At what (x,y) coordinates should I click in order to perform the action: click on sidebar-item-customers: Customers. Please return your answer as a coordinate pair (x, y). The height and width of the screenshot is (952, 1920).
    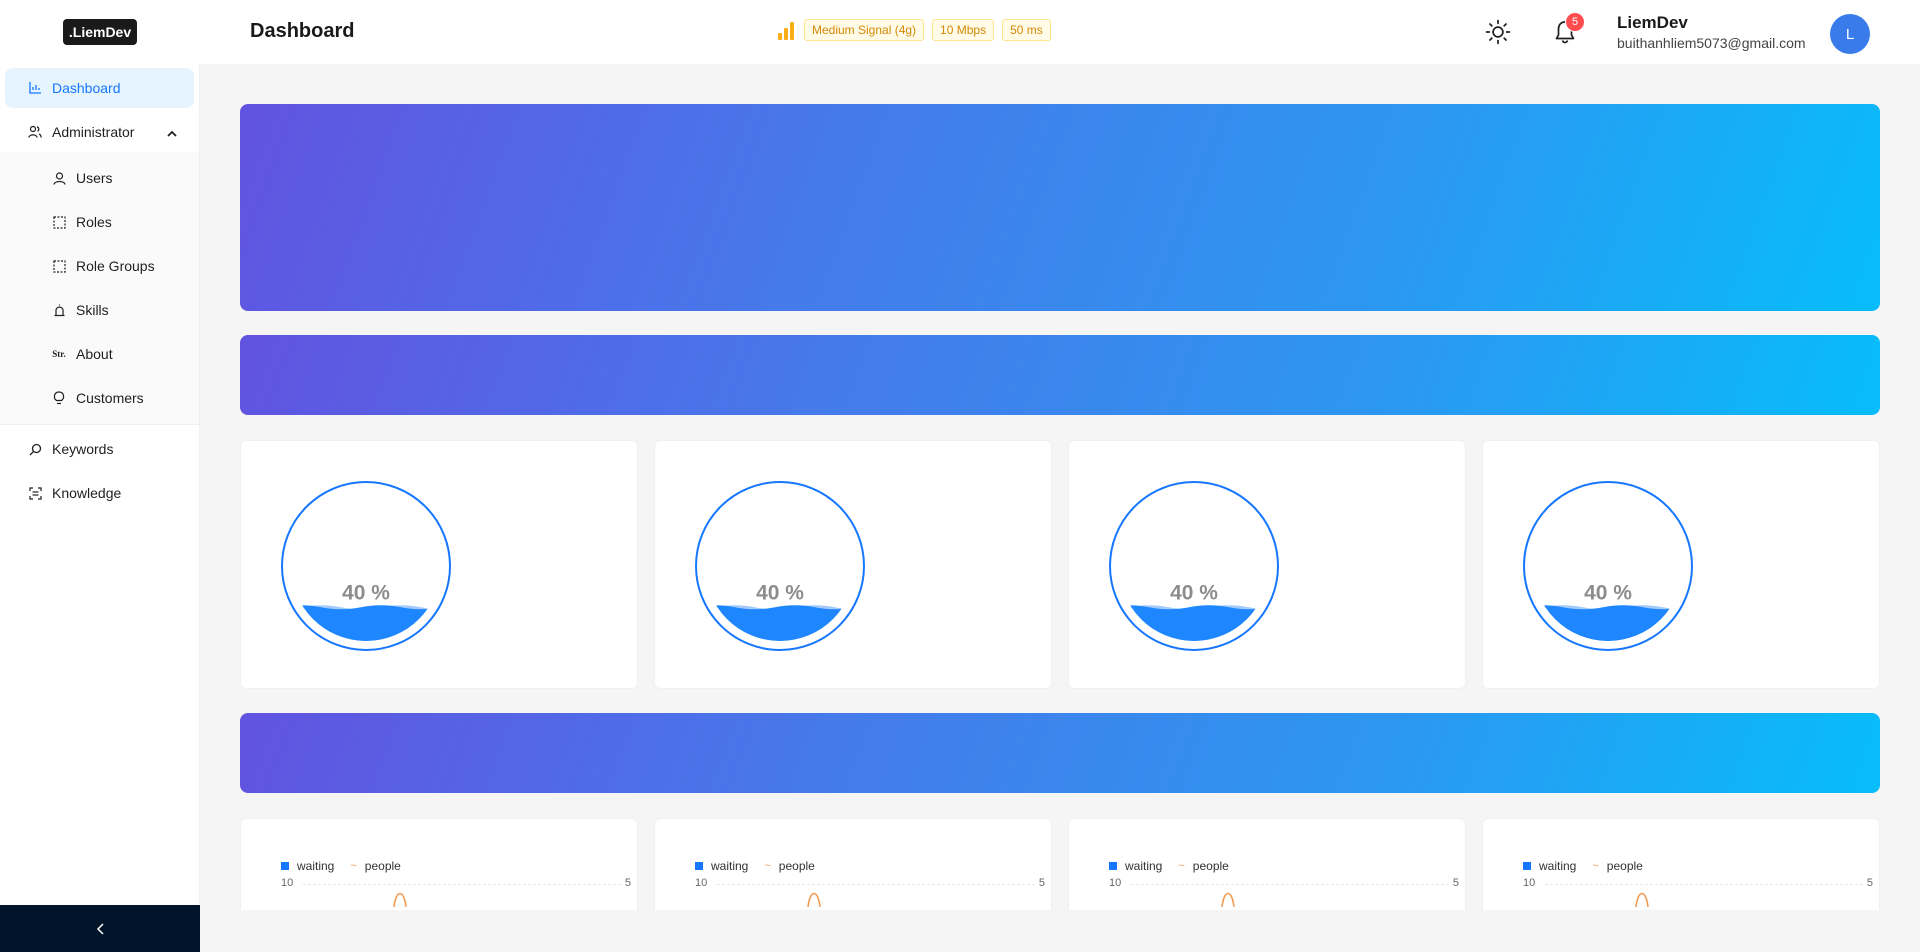
    Looking at the image, I should click on (99, 398).